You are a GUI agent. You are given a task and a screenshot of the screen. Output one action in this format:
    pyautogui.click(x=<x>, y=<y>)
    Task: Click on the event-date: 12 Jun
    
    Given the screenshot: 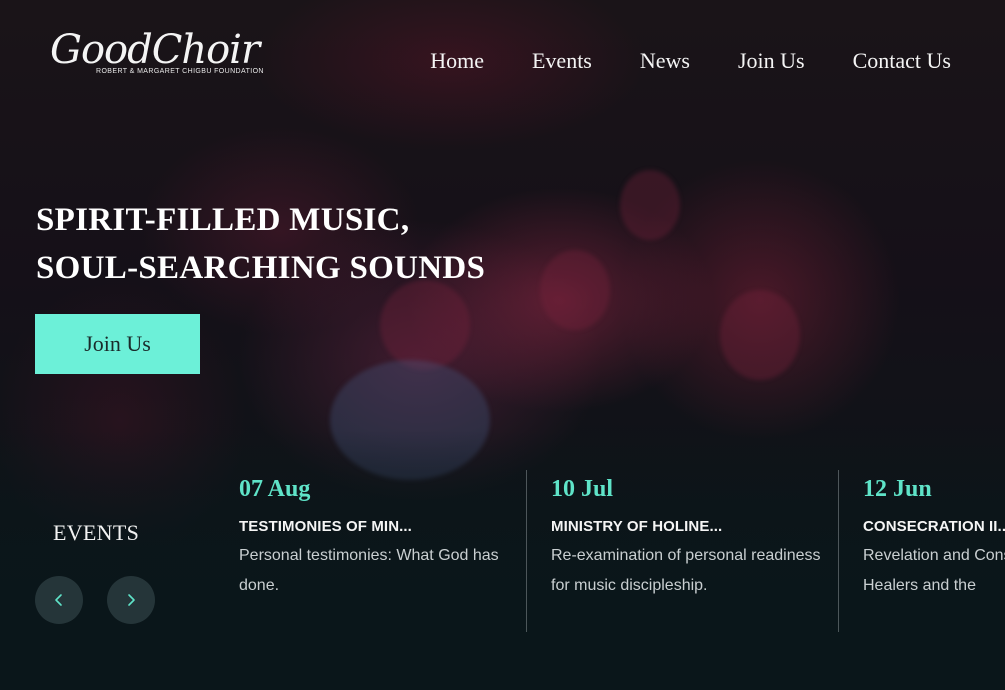 What is the action you would take?
    pyautogui.click(x=897, y=489)
    